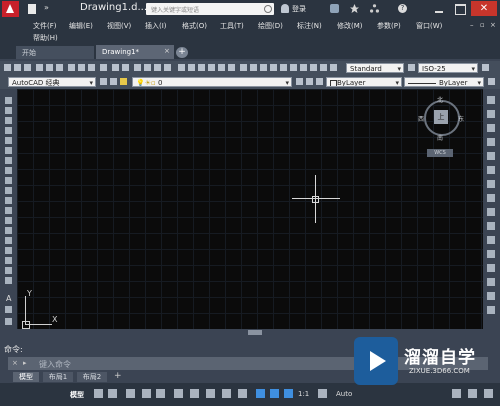  I want to click on extend-icon, so click(491, 240).